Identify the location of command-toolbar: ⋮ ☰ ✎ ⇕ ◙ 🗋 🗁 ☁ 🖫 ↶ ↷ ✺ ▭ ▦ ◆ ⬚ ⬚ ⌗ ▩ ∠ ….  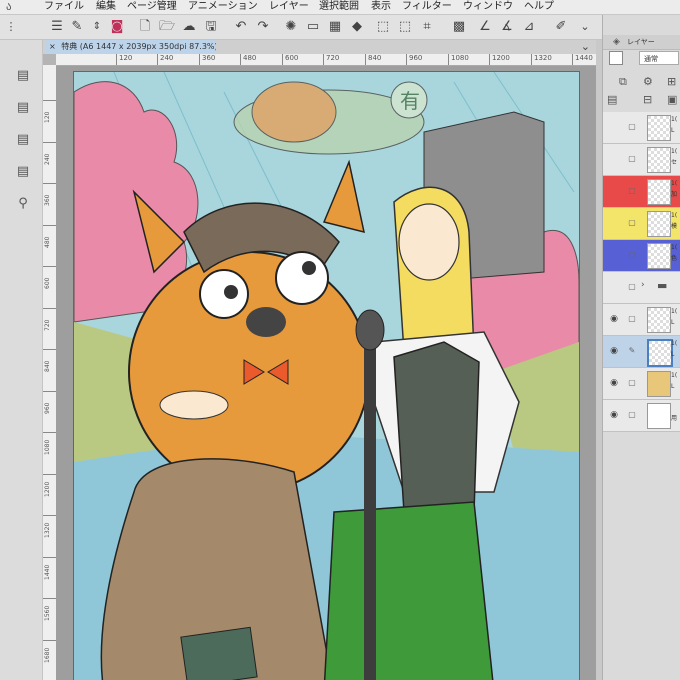
(340, 27).